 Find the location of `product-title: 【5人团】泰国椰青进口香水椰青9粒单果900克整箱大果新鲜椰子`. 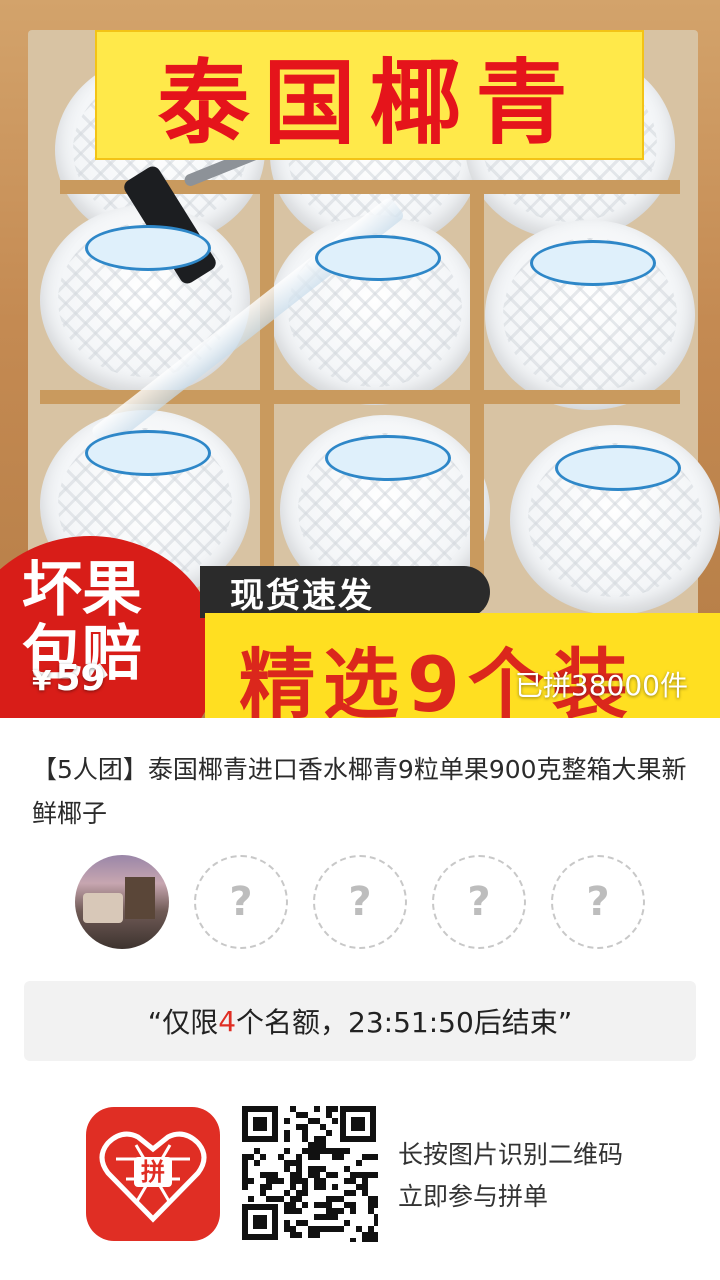

product-title: 【5人团】泰国椰青进口香水椰青9粒单果900克整箱大果新鲜椰子 is located at coordinates (359, 791).